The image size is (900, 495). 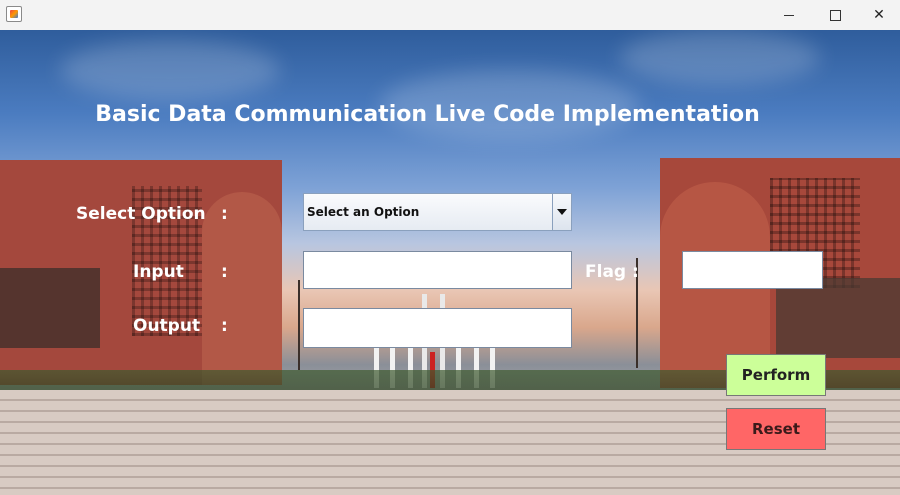 What do you see at coordinates (606, 272) in the screenshot?
I see `flag-label: Flag` at bounding box center [606, 272].